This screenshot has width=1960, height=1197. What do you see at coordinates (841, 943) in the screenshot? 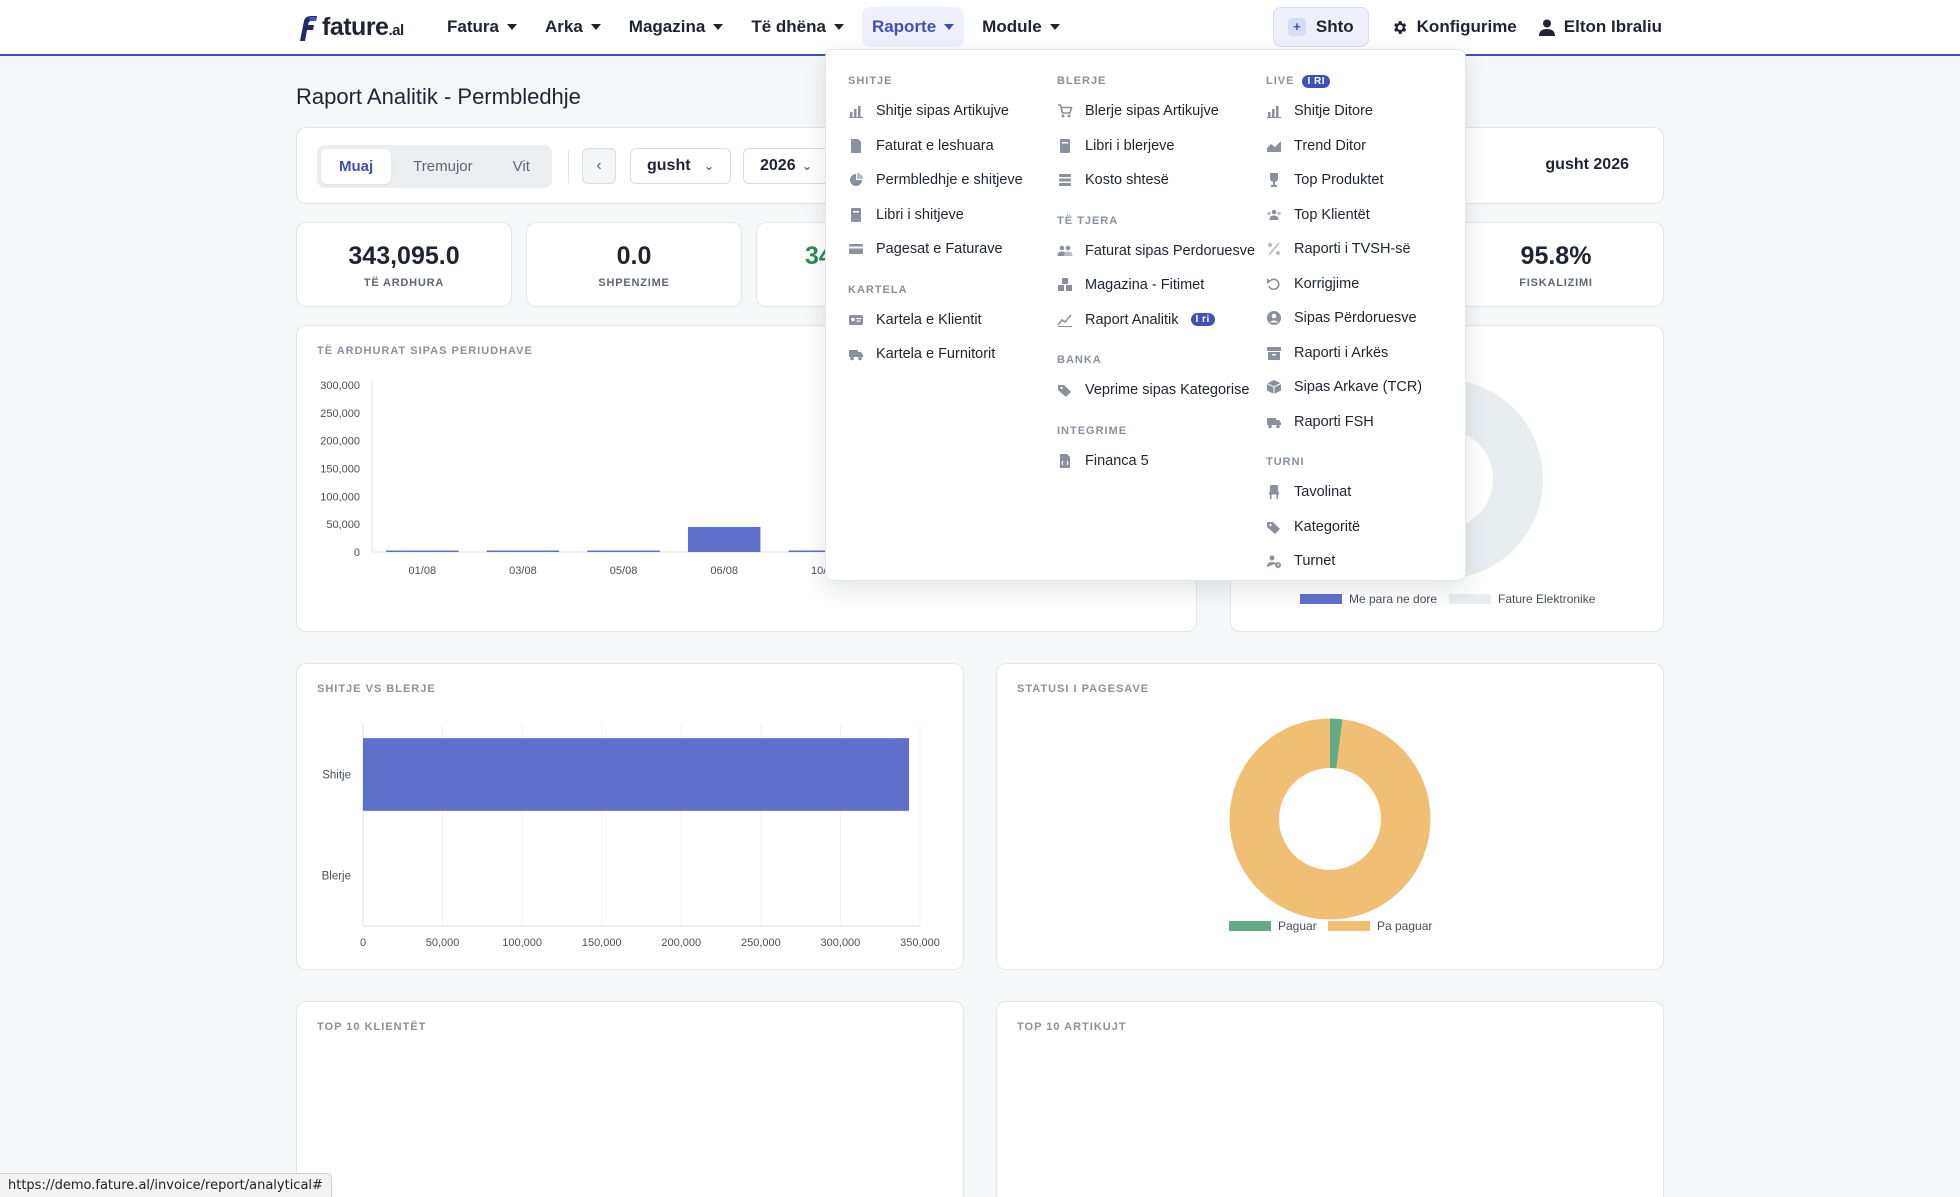
I see `x-tick-label: 300,000` at bounding box center [841, 943].